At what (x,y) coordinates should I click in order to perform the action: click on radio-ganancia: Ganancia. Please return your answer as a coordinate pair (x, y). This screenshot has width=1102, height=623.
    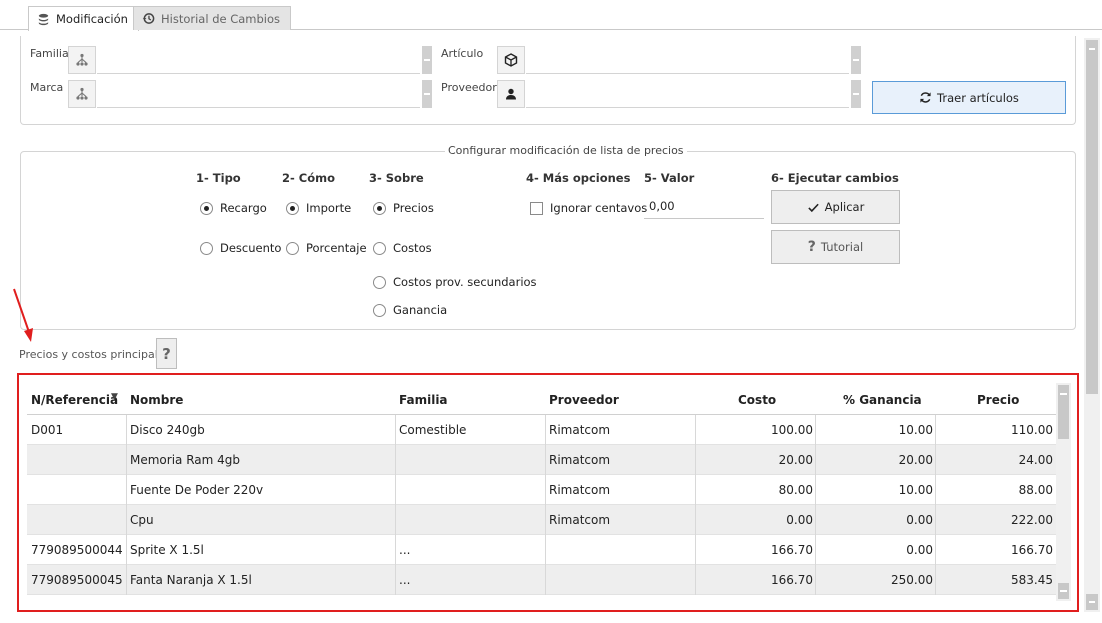
    Looking at the image, I should click on (410, 310).